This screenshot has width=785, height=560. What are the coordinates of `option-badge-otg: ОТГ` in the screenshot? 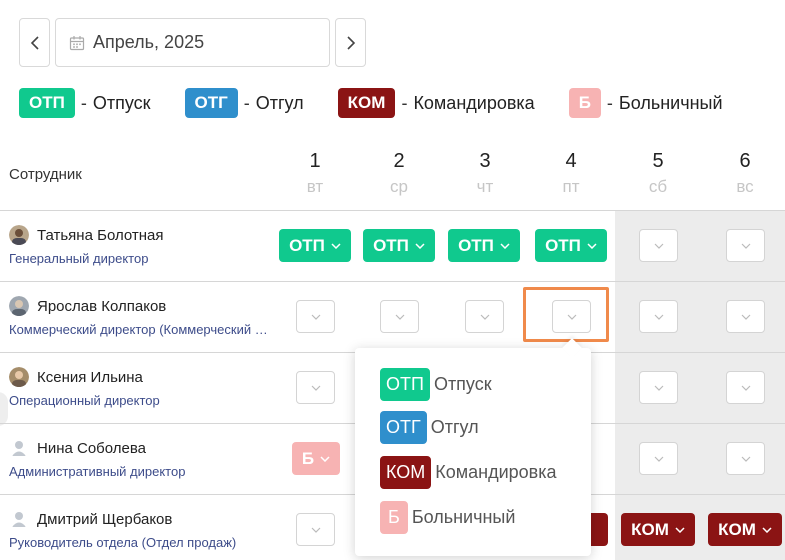 It's located at (403, 427).